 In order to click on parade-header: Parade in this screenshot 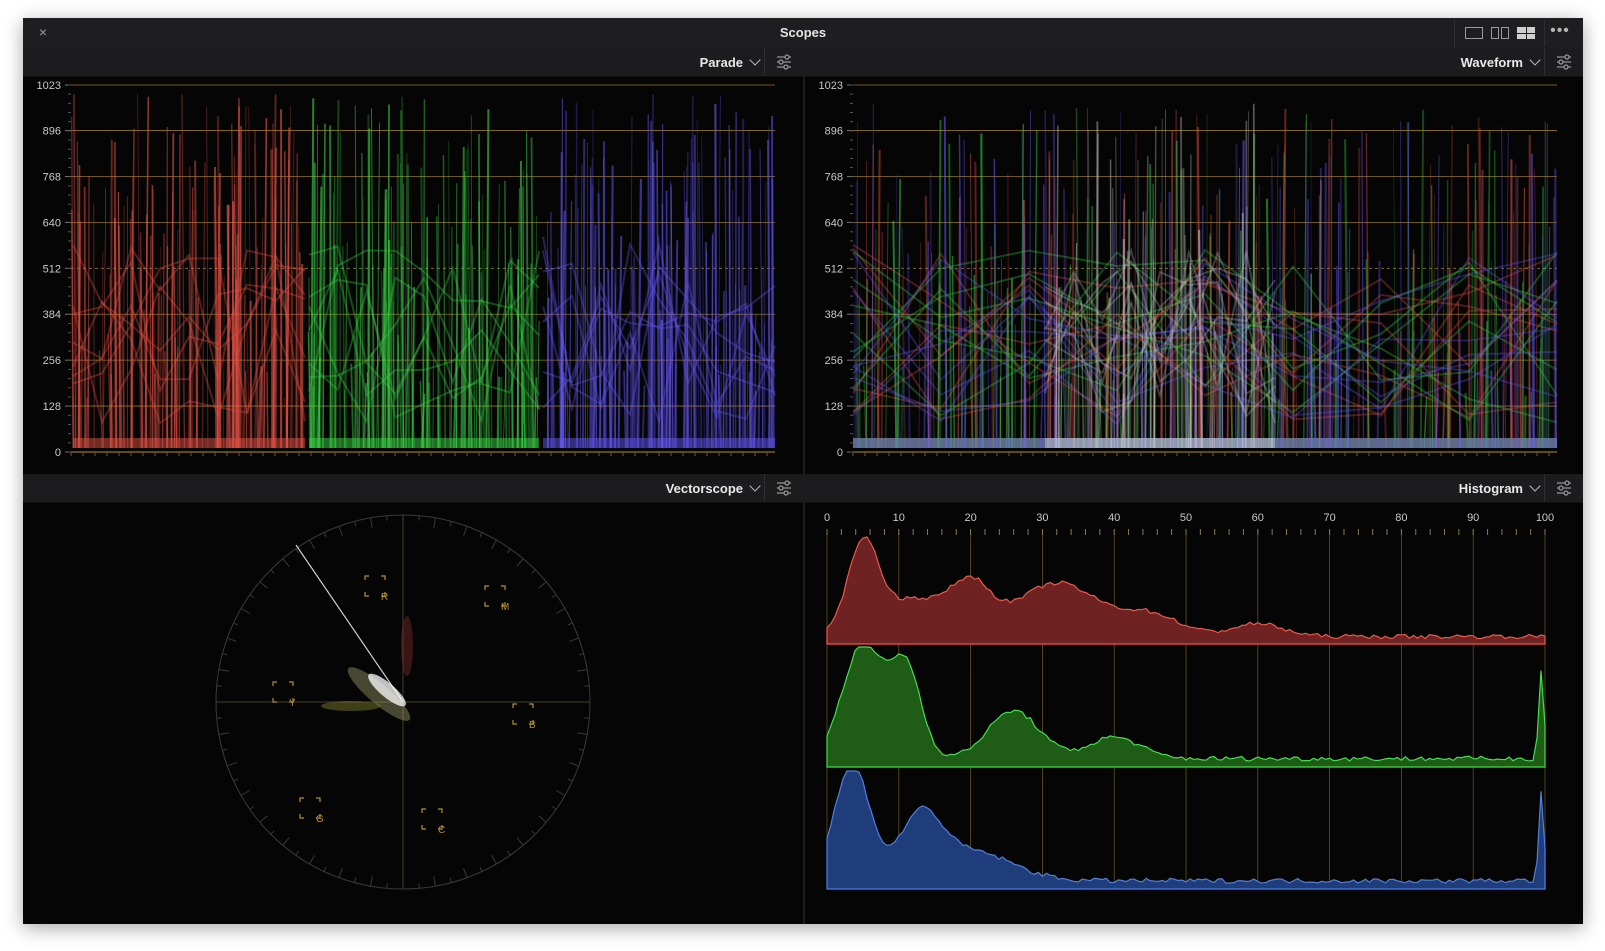, I will do `click(413, 62)`.